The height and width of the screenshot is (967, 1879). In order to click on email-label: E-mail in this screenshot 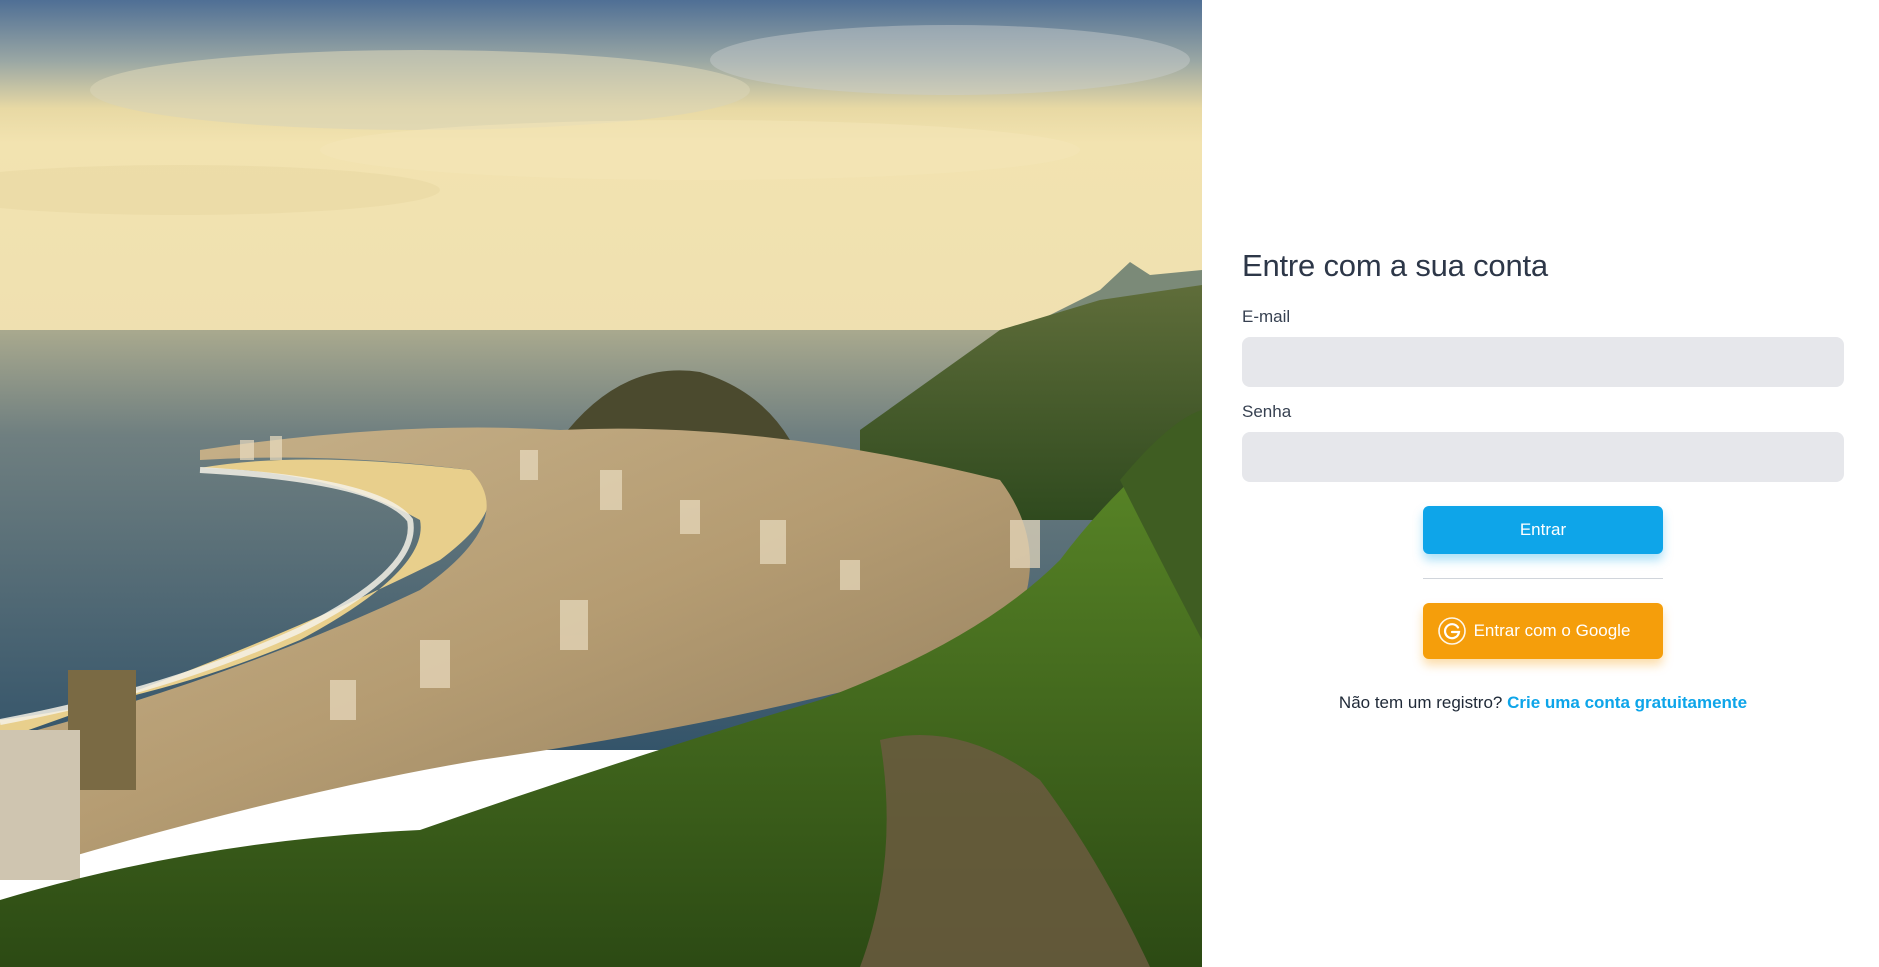, I will do `click(1266, 316)`.